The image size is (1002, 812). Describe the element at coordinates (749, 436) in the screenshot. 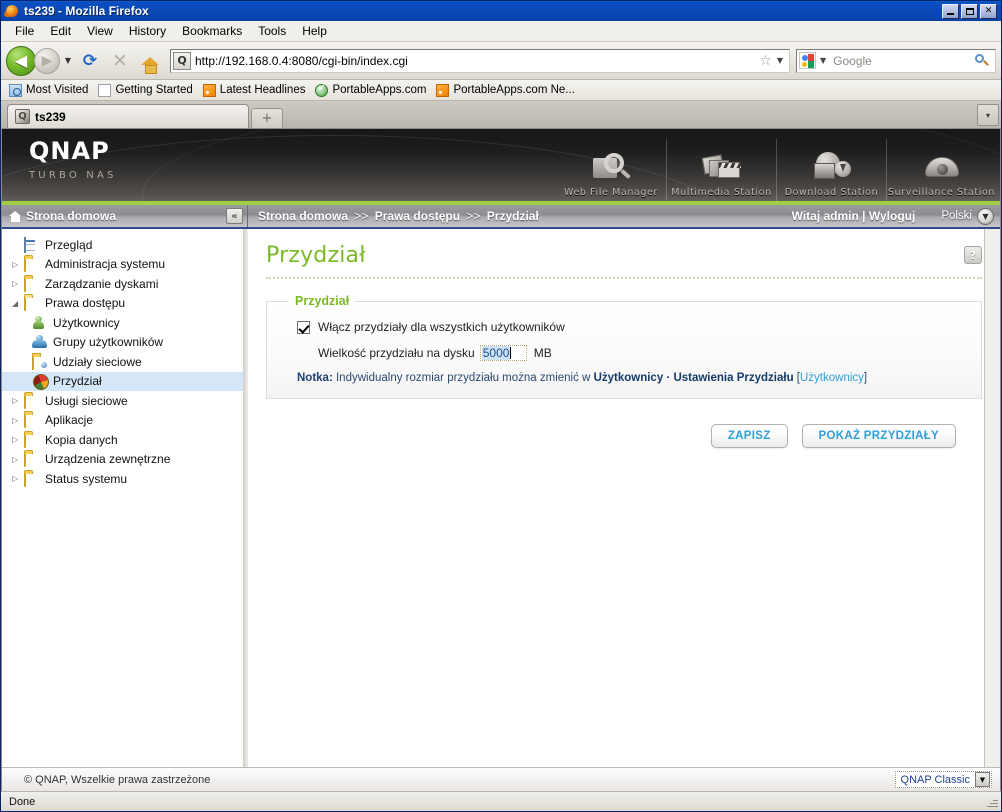

I see `save-button: ZAPISZ` at that location.